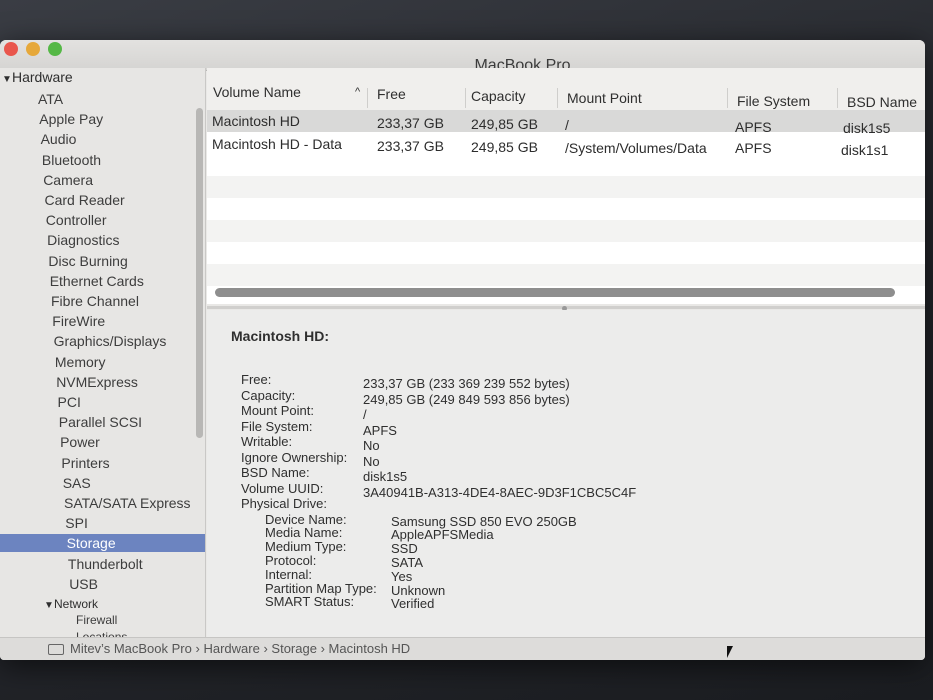 This screenshot has width=933, height=700. What do you see at coordinates (56, 650) in the screenshot?
I see `laptop-icon` at bounding box center [56, 650].